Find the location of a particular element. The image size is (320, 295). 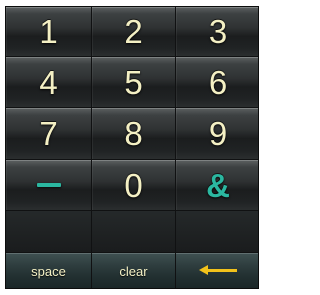

key-1: 1 is located at coordinates (49, 32).